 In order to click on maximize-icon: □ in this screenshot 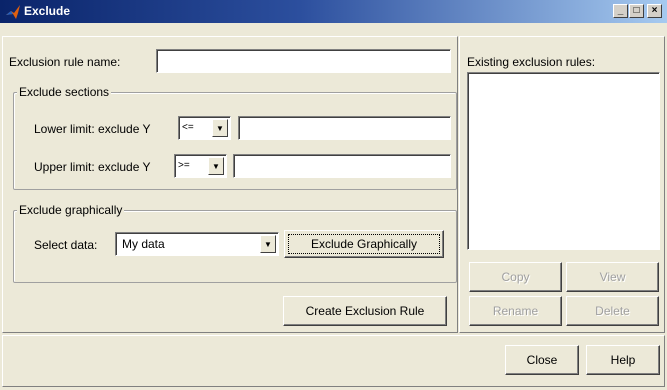, I will do `click(636, 10)`.